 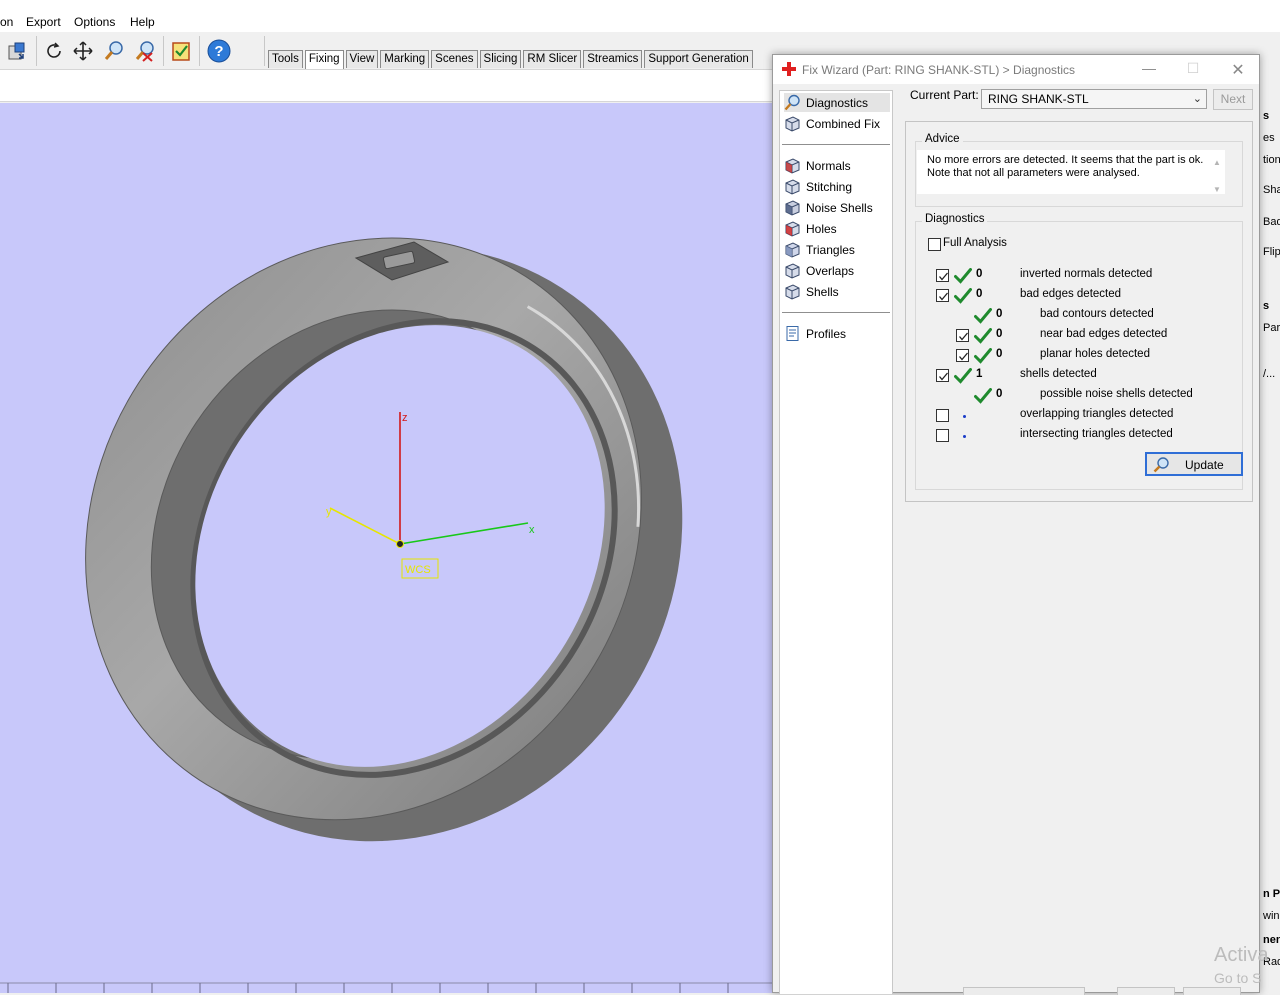 What do you see at coordinates (552, 59) in the screenshot?
I see `tab-rm-slicer: RM Slicer` at bounding box center [552, 59].